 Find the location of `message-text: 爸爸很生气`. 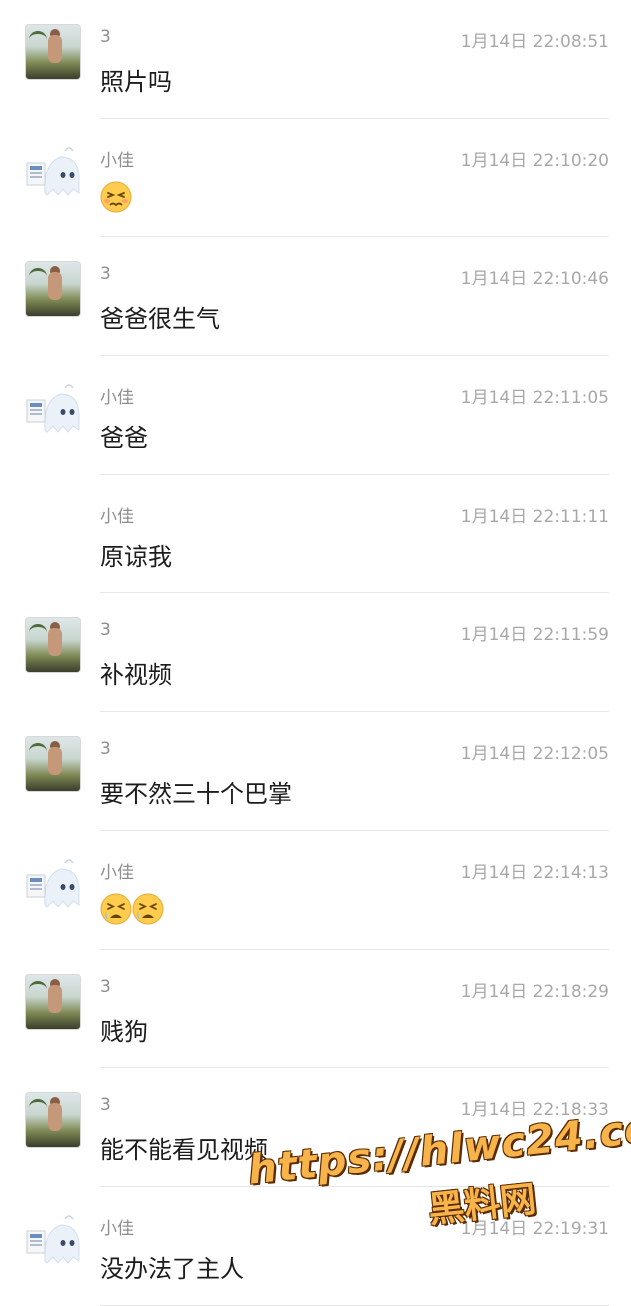

message-text: 爸爸很生气 is located at coordinates (160, 319).